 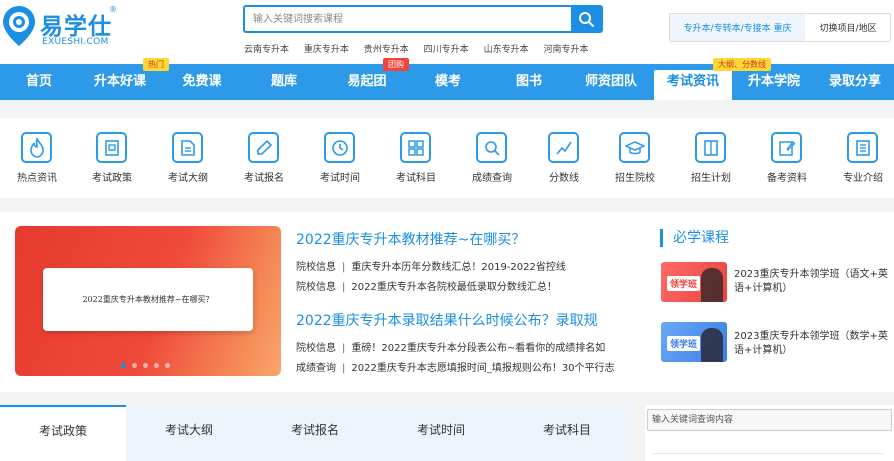 I want to click on clock-icon, so click(x=339, y=147).